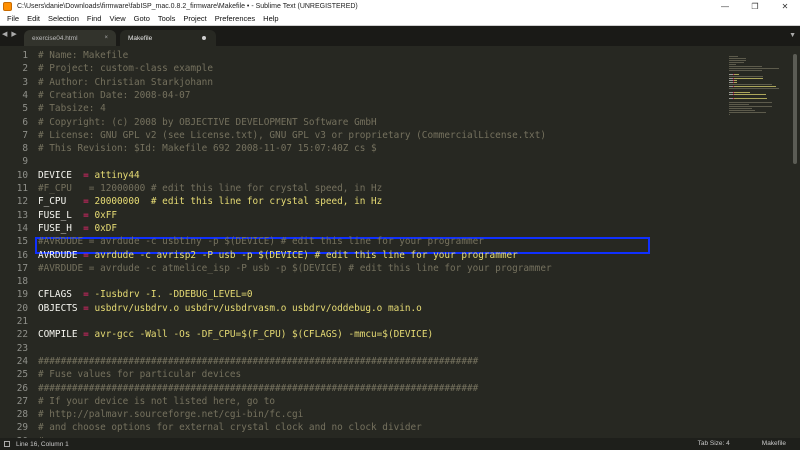 This screenshot has height=450, width=800. Describe the element at coordinates (106, 38) in the screenshot. I see `tab-close-icon: ×` at that location.